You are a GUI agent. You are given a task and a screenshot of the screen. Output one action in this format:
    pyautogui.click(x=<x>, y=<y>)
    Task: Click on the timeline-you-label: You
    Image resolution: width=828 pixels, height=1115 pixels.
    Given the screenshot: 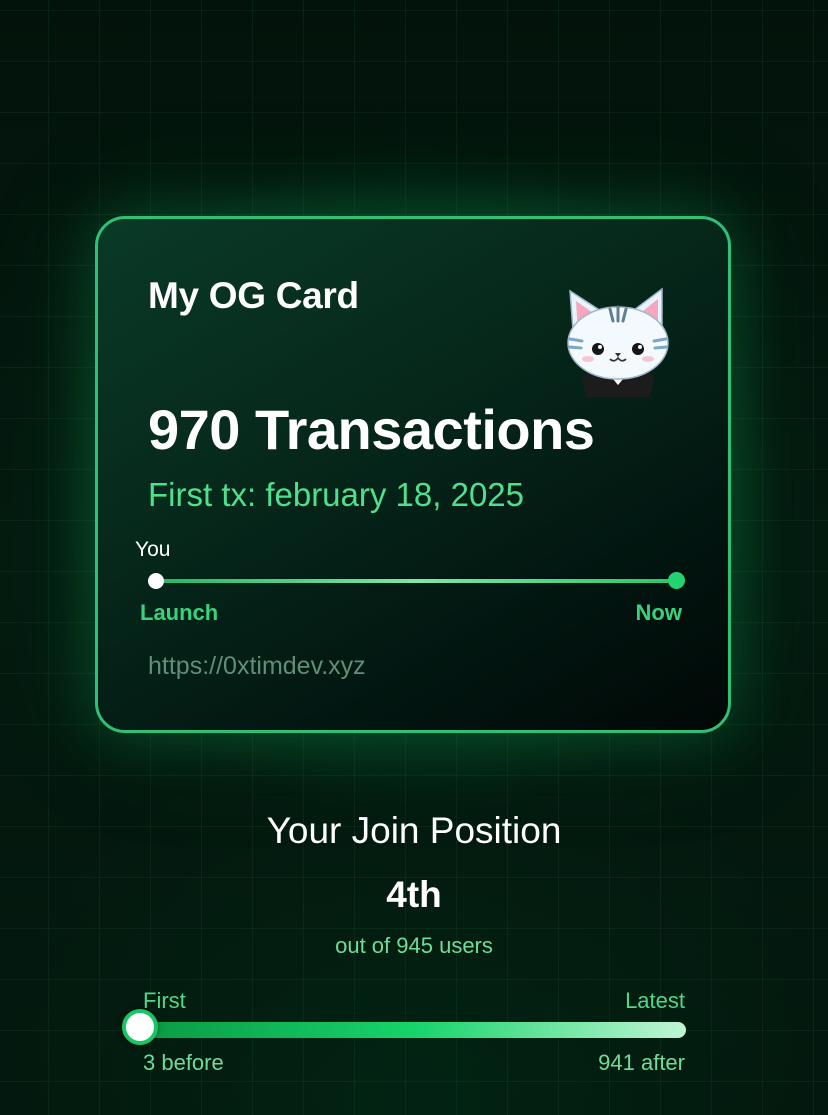 What is the action you would take?
    pyautogui.click(x=153, y=549)
    